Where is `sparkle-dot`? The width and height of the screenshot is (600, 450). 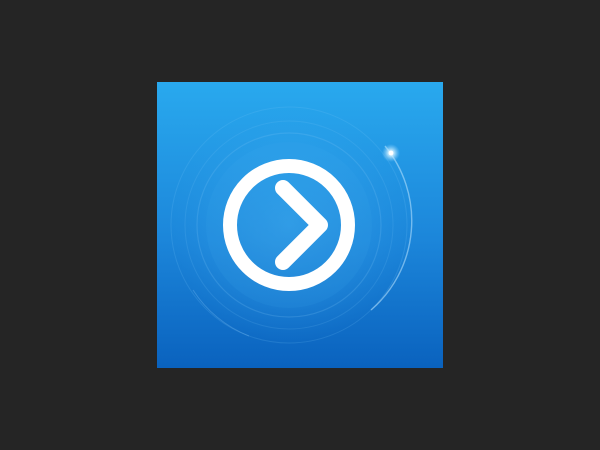
sparkle-dot is located at coordinates (391, 153).